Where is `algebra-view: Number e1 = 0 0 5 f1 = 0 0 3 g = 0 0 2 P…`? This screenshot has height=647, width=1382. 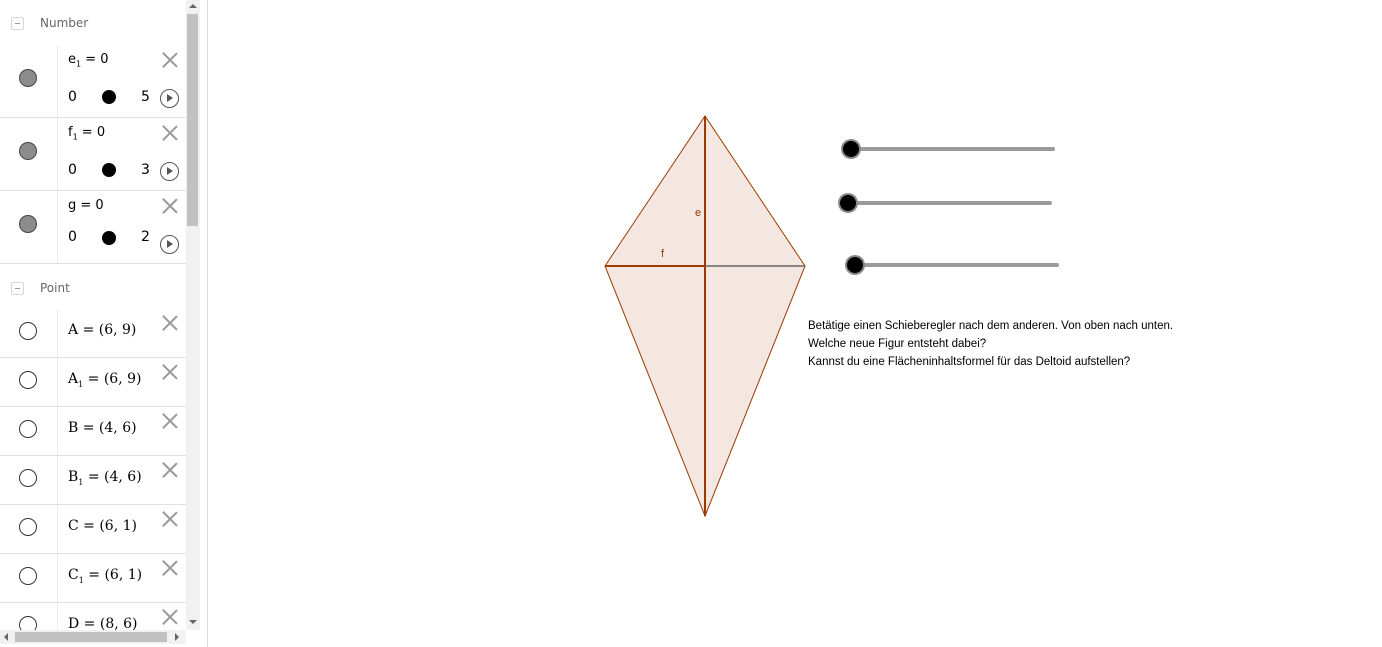
algebra-view: Number e1 = 0 0 5 f1 = 0 0 3 g = 0 0 2 P… is located at coordinates (100, 323).